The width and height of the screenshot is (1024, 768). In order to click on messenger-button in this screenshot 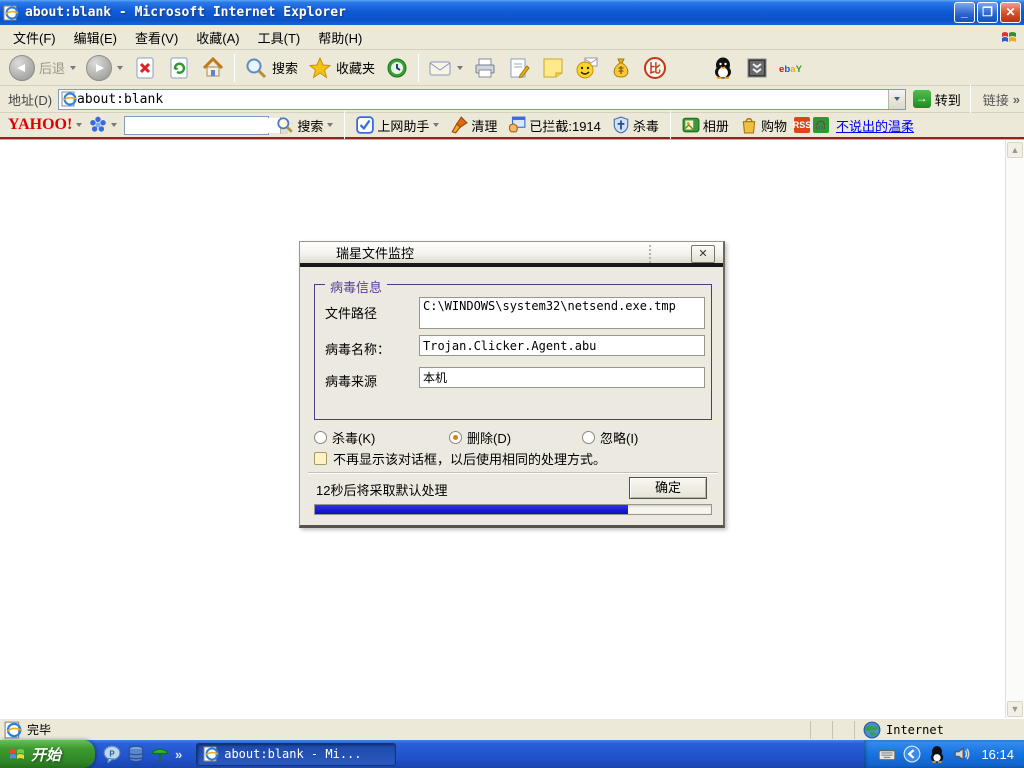, I will do `click(587, 68)`.